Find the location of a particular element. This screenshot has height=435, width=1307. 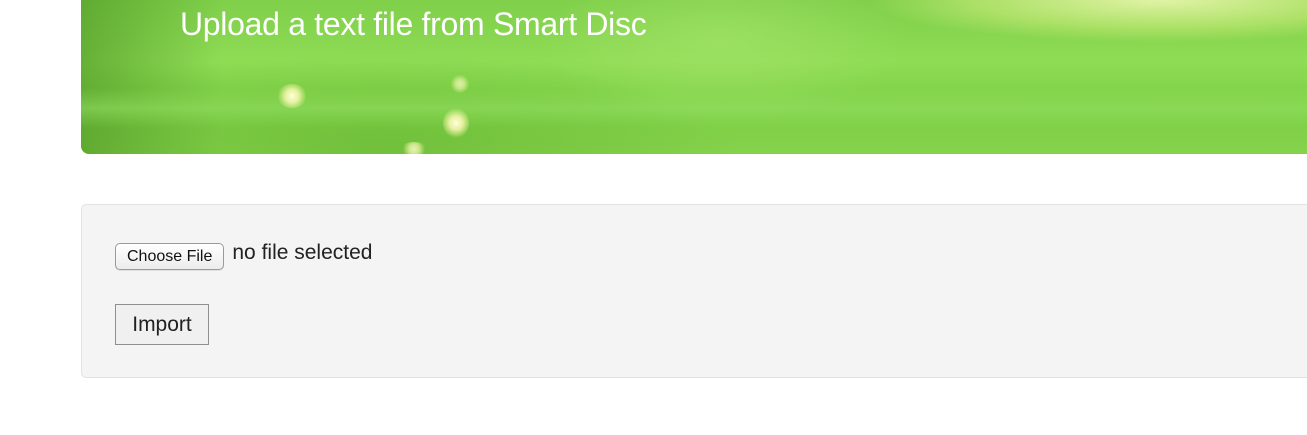

import-button: Import is located at coordinates (162, 324).